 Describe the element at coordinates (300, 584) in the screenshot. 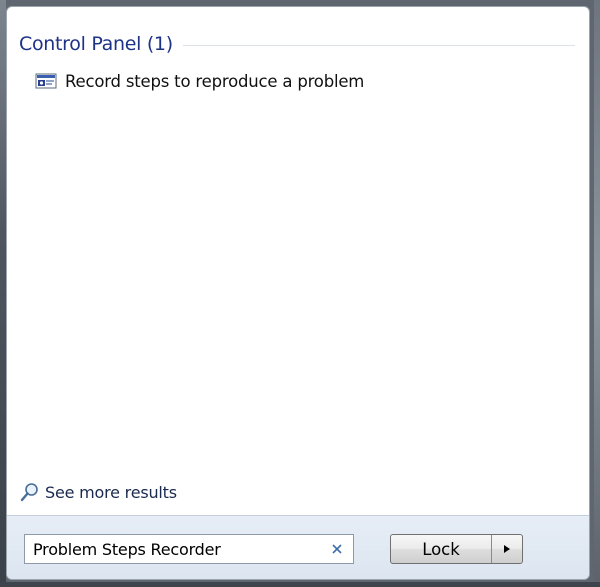

I see `desktop-frame-bottom` at that location.